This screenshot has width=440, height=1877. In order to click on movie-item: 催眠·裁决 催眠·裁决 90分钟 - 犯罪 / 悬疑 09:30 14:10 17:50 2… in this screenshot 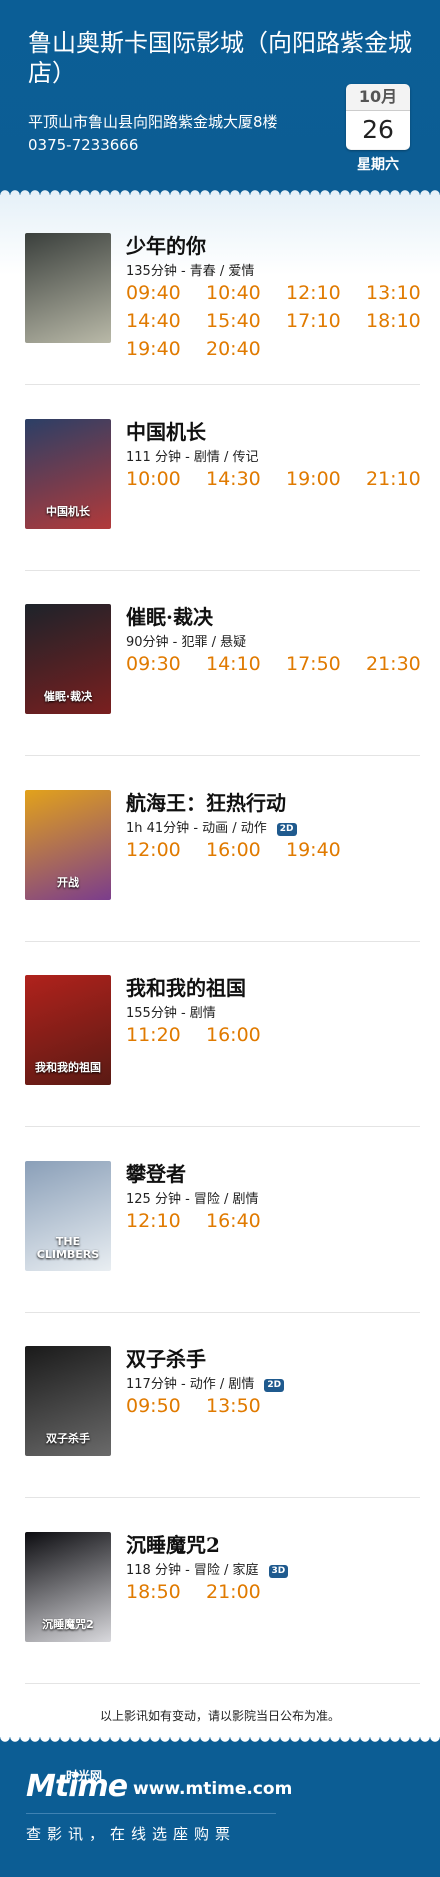, I will do `click(220, 663)`.